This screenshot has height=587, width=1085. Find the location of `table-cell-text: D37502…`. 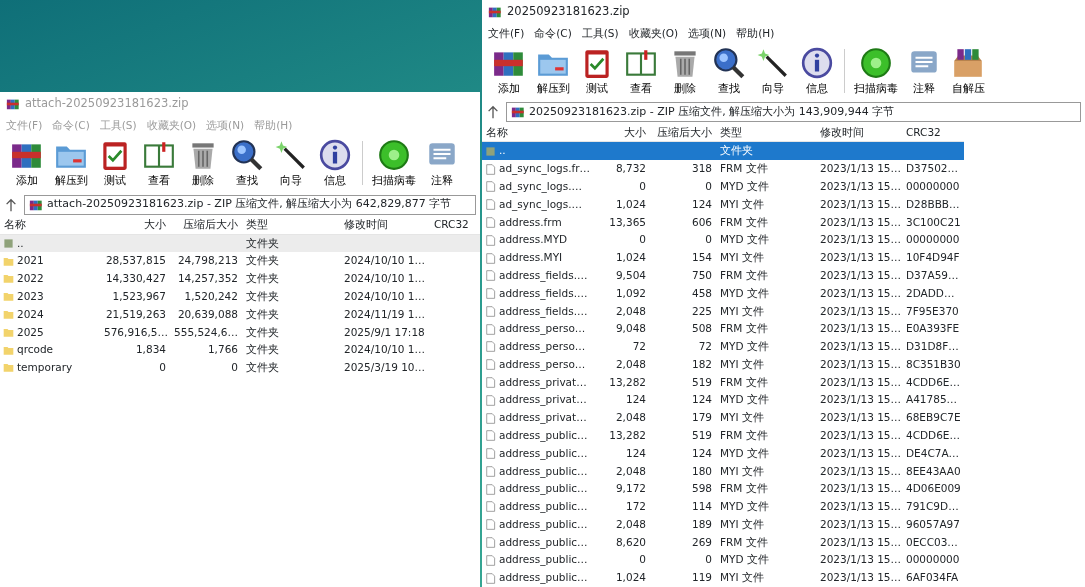

table-cell-text: D37502… is located at coordinates (932, 169).